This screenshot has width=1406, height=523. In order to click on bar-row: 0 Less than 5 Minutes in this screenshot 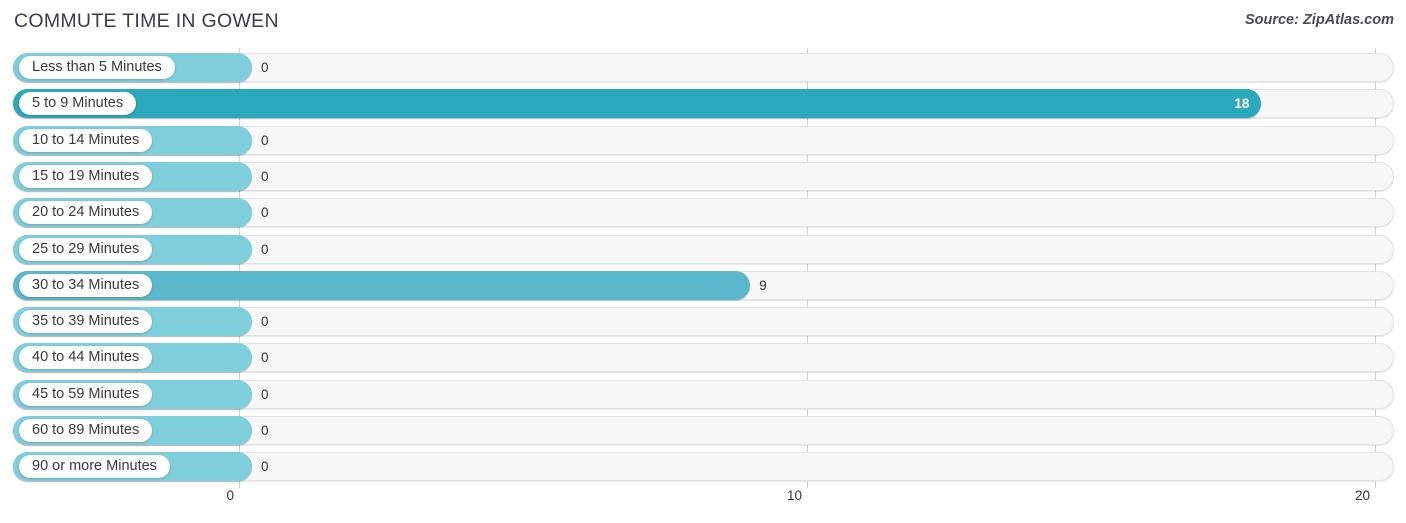, I will do `click(703, 67)`.